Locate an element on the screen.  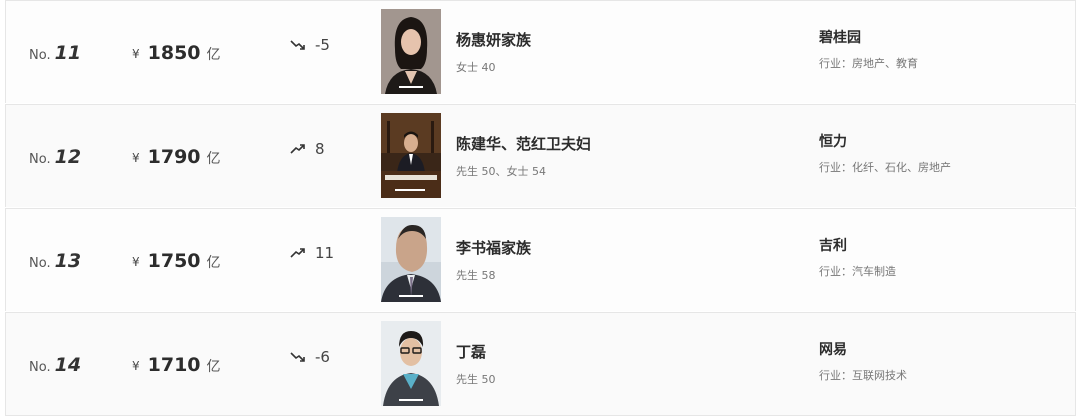
rank-number: 11 is located at coordinates (68, 52).